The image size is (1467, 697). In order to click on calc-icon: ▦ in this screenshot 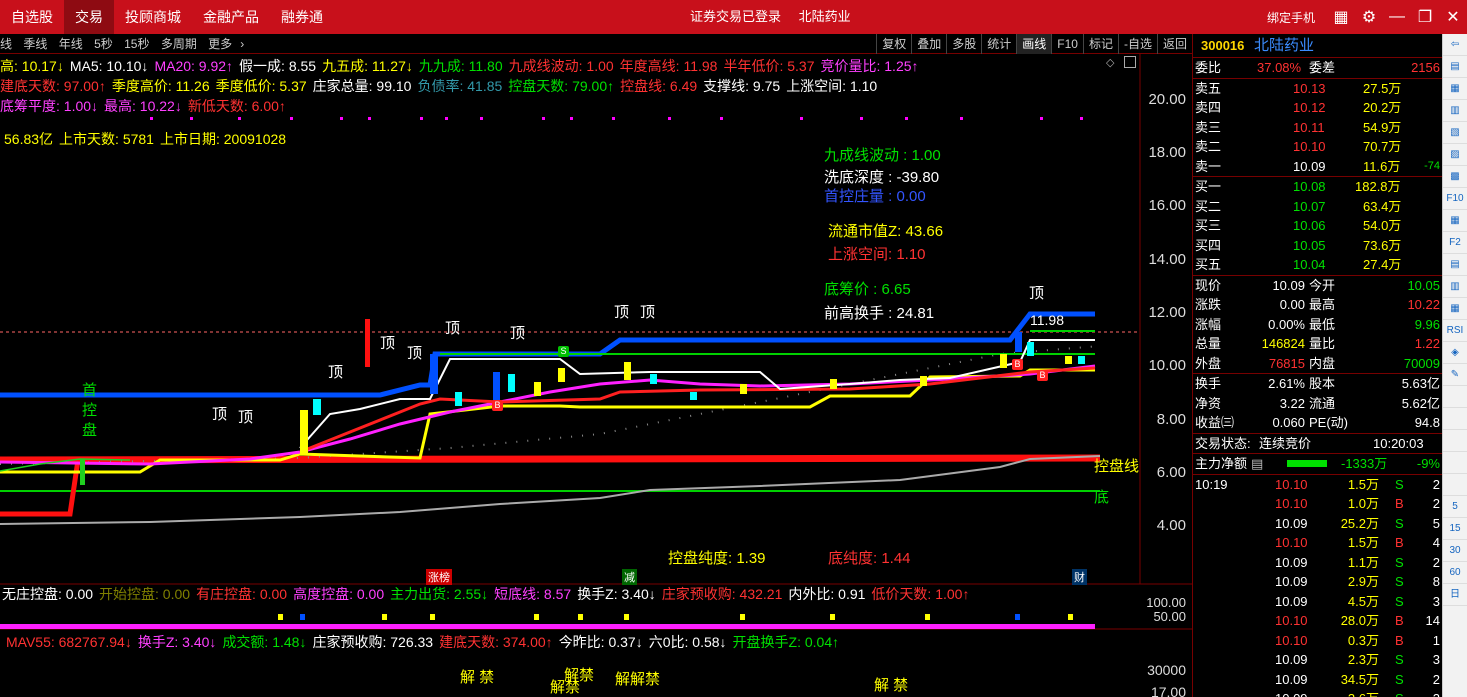, I will do `click(1455, 309)`.